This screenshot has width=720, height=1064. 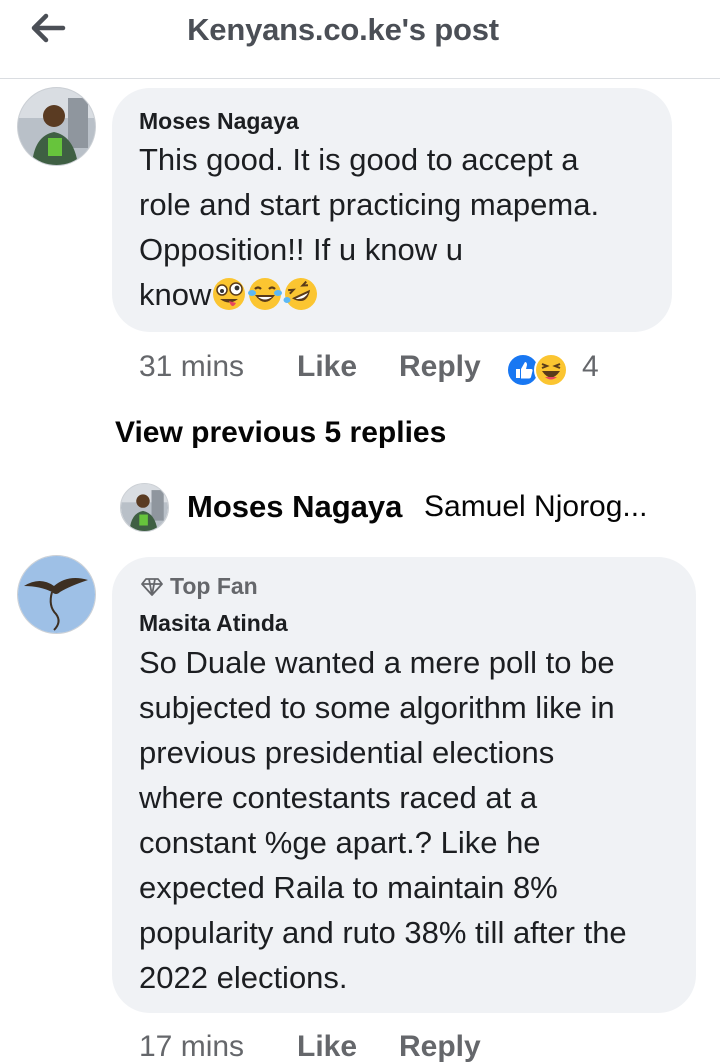 What do you see at coordinates (301, 249) in the screenshot?
I see `comment-text-line: Opposition!! If u know u` at bounding box center [301, 249].